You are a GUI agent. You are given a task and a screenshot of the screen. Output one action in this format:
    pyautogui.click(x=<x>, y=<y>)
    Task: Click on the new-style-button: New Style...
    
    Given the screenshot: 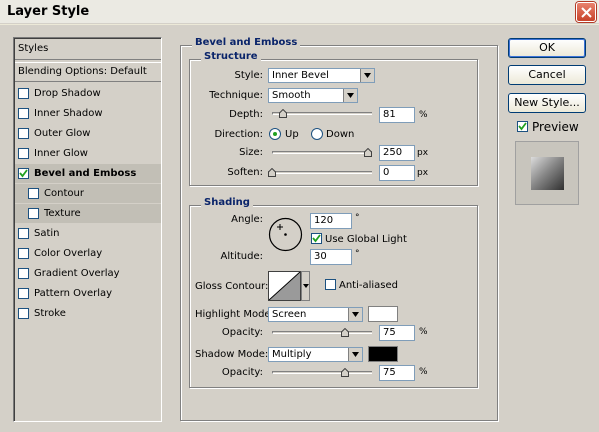 What is the action you would take?
    pyautogui.click(x=547, y=103)
    